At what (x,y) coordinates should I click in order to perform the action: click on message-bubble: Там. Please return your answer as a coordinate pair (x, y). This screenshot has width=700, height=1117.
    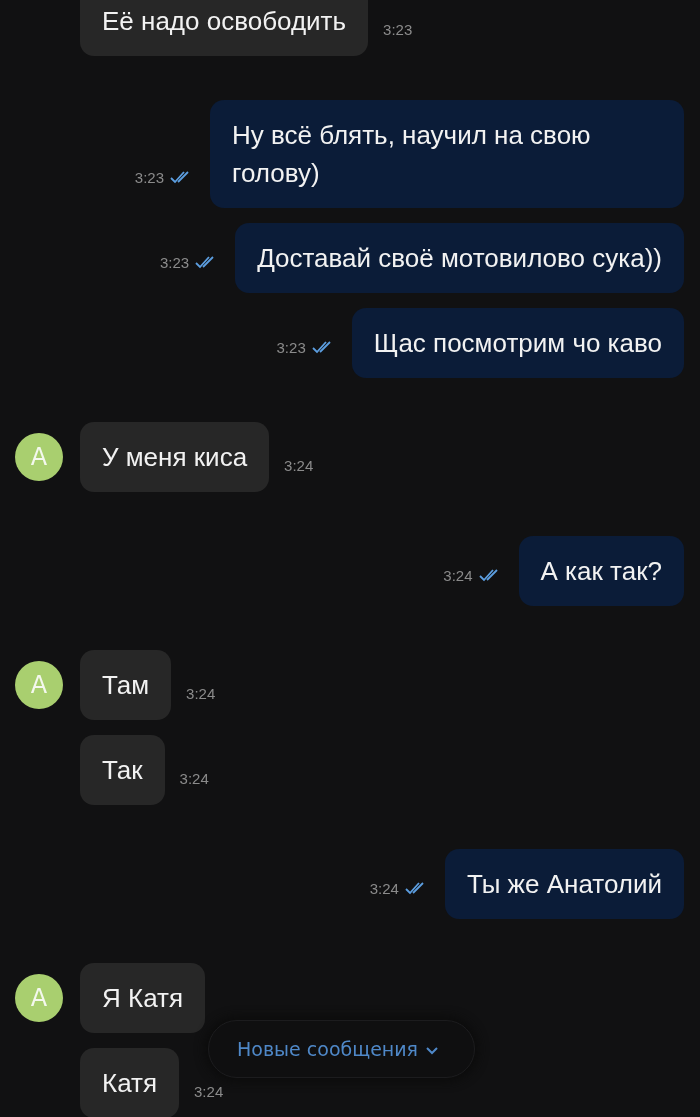
    Looking at the image, I should click on (126, 685).